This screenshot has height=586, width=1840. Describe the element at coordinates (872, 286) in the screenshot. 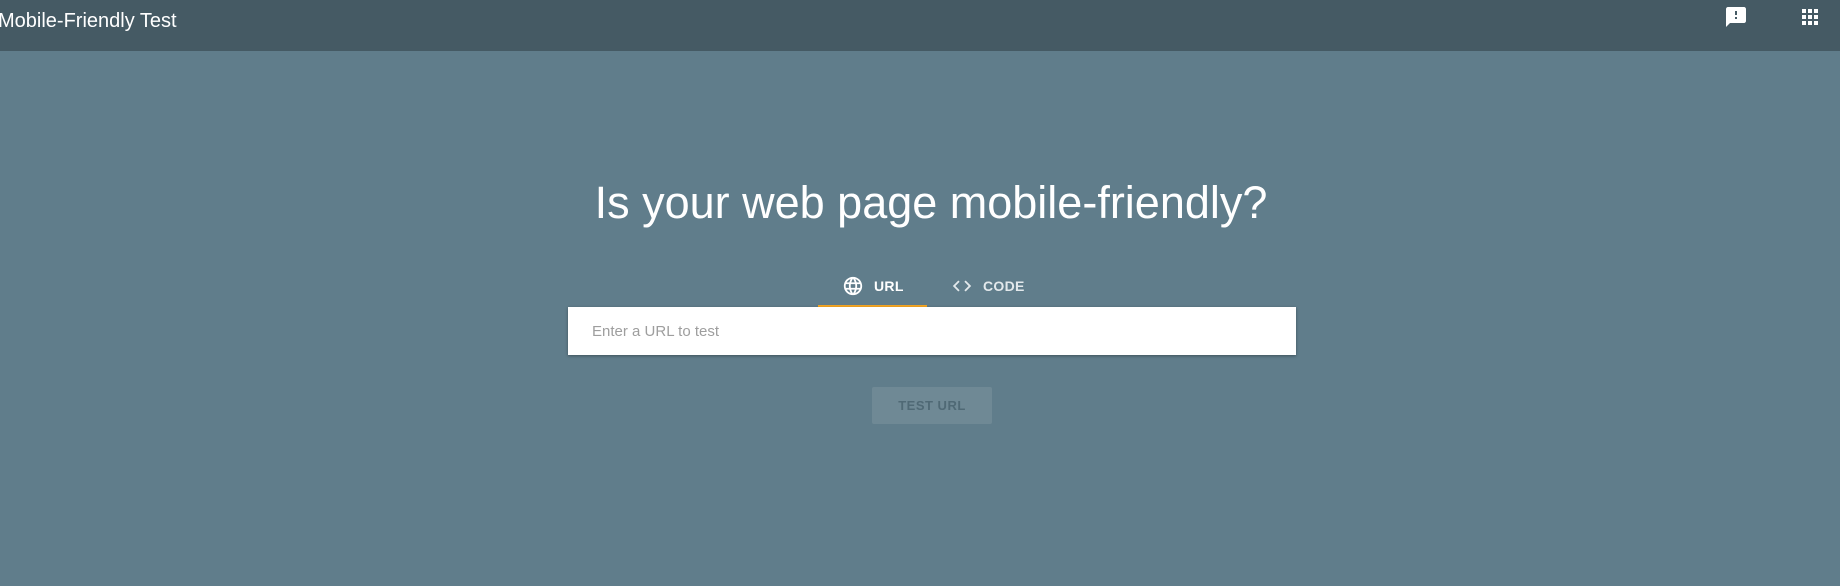

I see `tab-url: URL` at that location.